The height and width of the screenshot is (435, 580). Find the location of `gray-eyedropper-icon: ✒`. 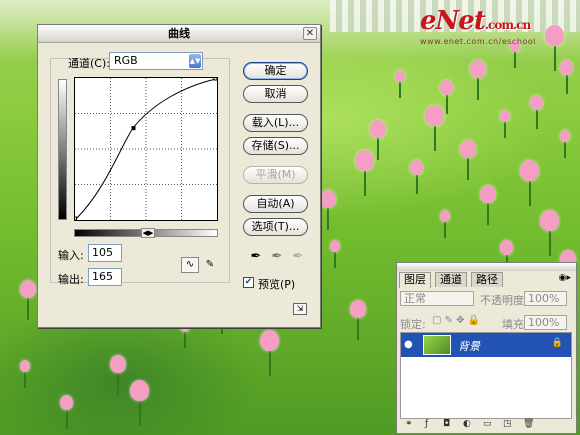

gray-eyedropper-icon: ✒ is located at coordinates (277, 257).